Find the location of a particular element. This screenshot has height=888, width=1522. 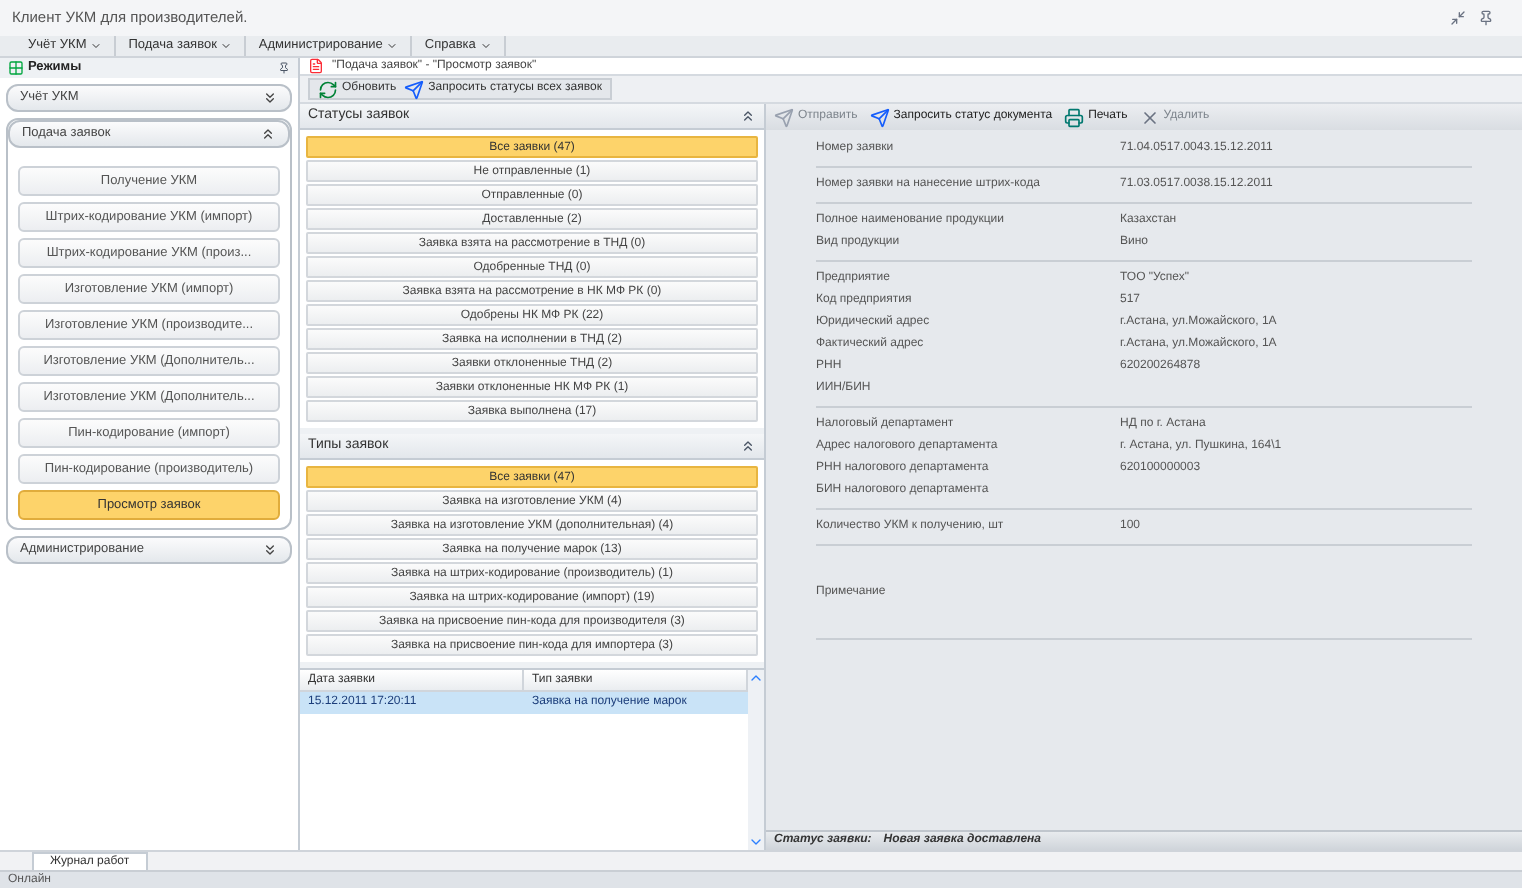

restore-icon is located at coordinates (1458, 18).